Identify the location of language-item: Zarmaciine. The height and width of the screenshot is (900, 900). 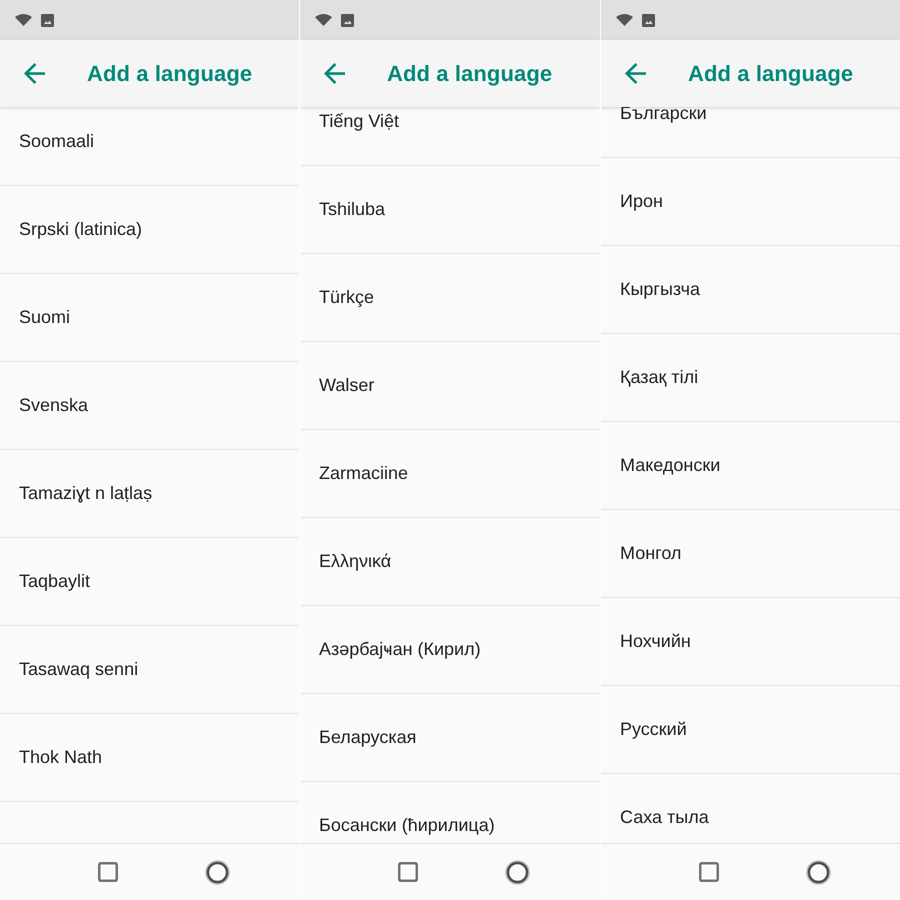
(450, 474).